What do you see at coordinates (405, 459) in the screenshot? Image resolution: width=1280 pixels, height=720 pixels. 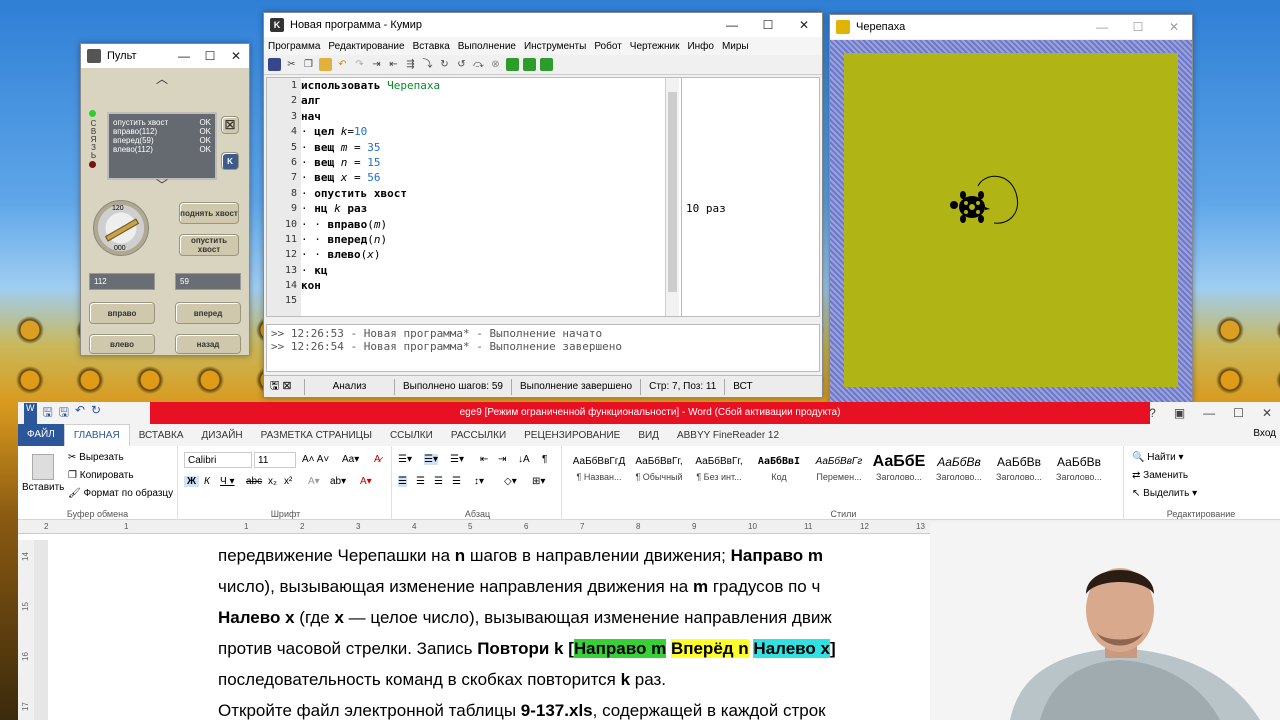 I see `bullets-icon: ☰▾` at bounding box center [405, 459].